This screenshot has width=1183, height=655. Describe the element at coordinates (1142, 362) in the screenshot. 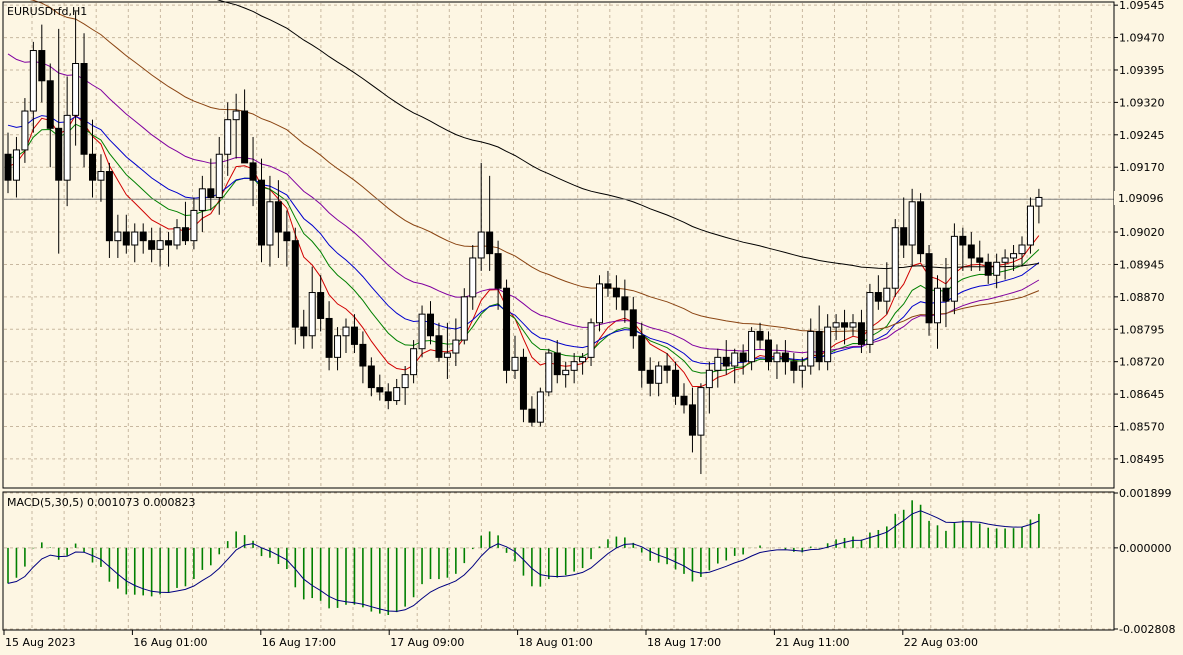

I see `price-tick-label: 1.08720` at that location.